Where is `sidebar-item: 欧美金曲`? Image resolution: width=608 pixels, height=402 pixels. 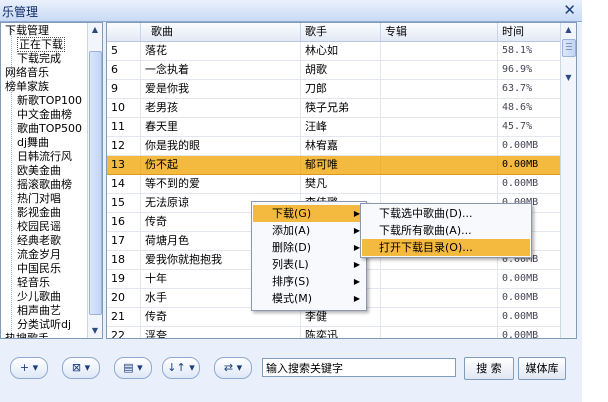 sidebar-item: 欧美金曲 is located at coordinates (39, 171).